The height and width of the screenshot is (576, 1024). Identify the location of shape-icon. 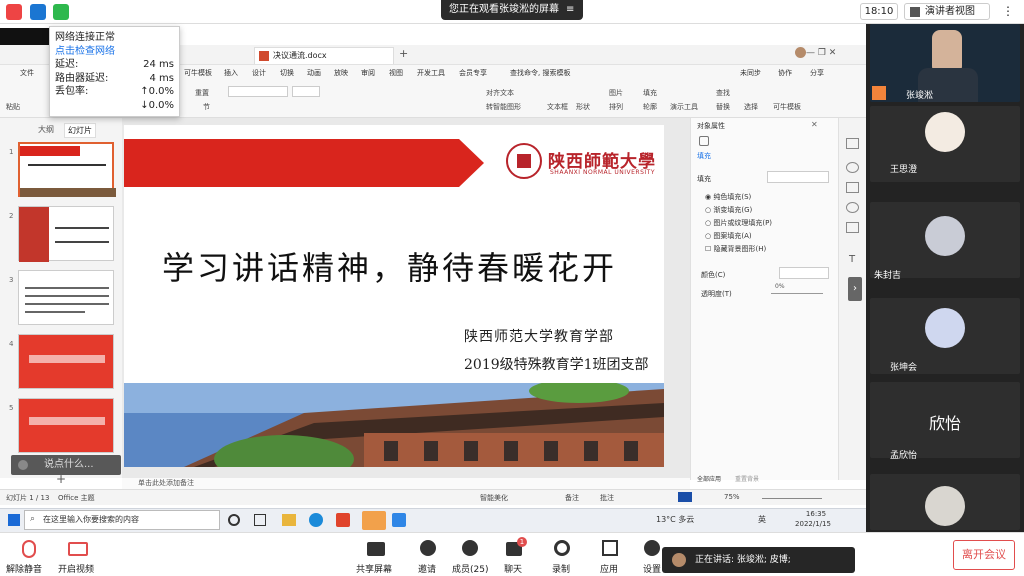
(852, 167).